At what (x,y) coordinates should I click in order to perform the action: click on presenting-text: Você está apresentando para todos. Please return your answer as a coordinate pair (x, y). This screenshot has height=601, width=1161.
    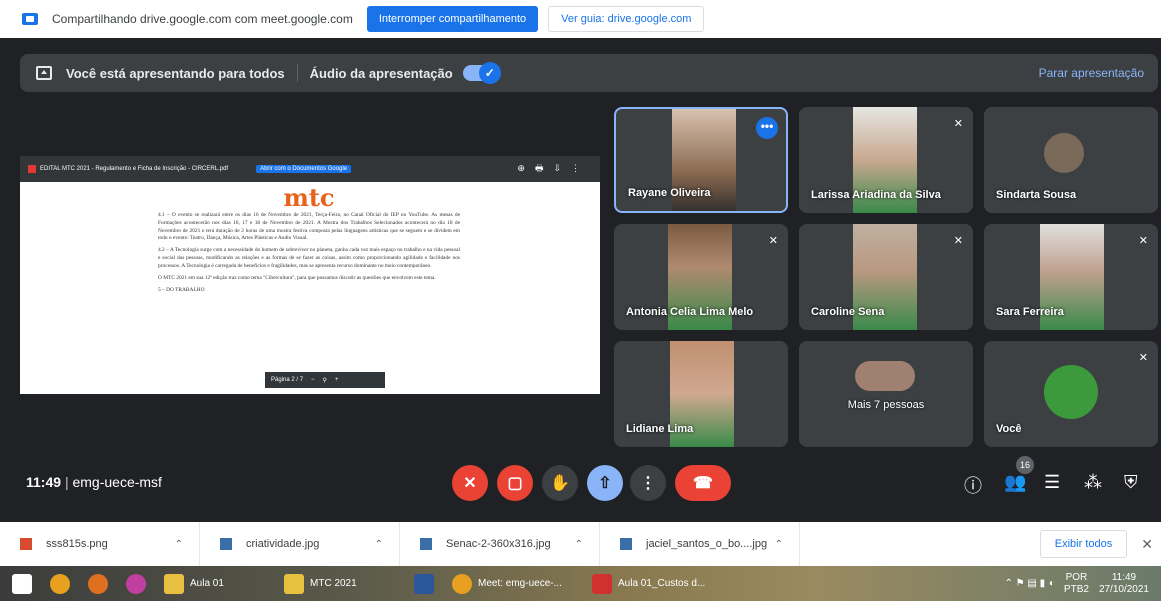
    Looking at the image, I should click on (175, 73).